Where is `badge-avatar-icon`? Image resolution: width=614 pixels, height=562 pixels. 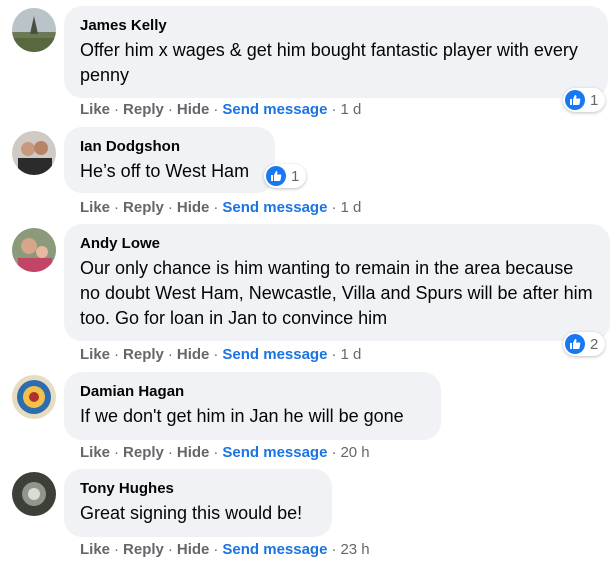 badge-avatar-icon is located at coordinates (34, 397).